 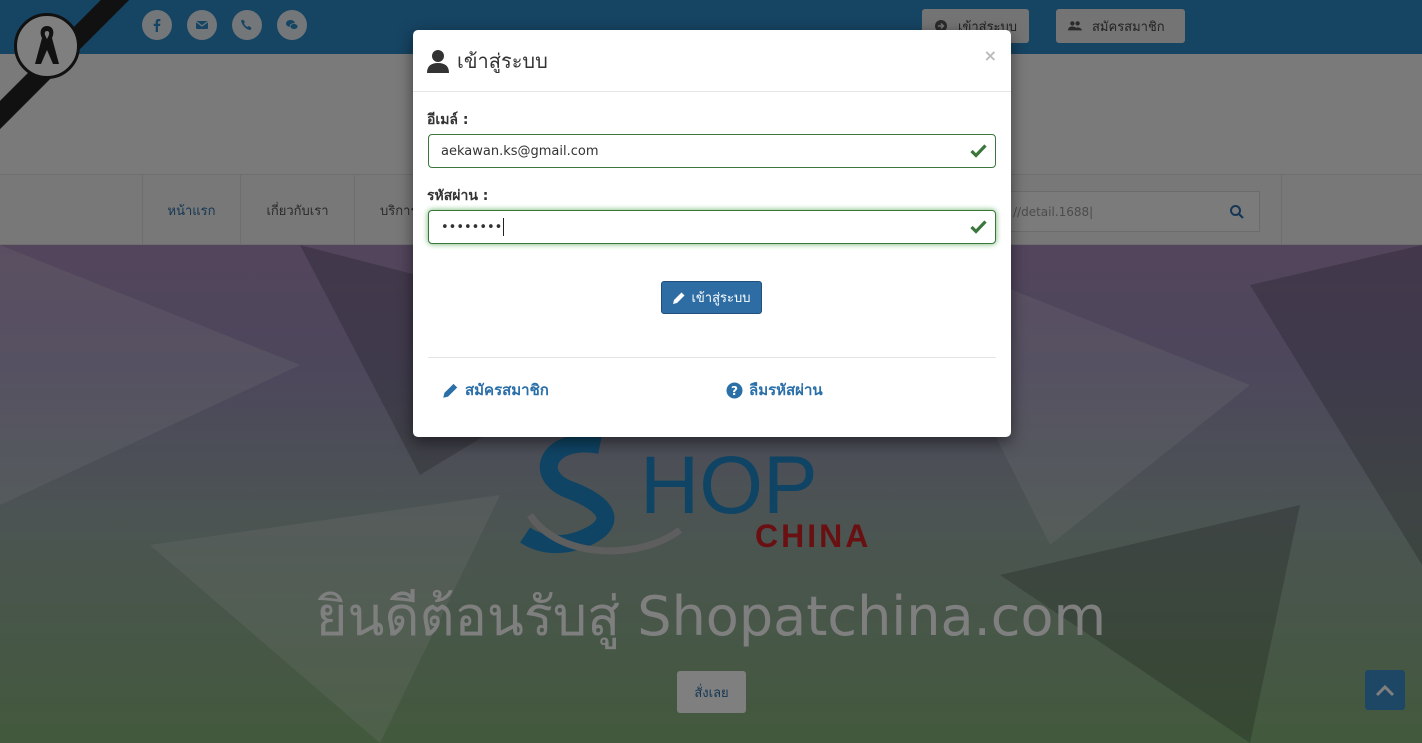 I want to click on text-cursor, so click(x=504, y=227).